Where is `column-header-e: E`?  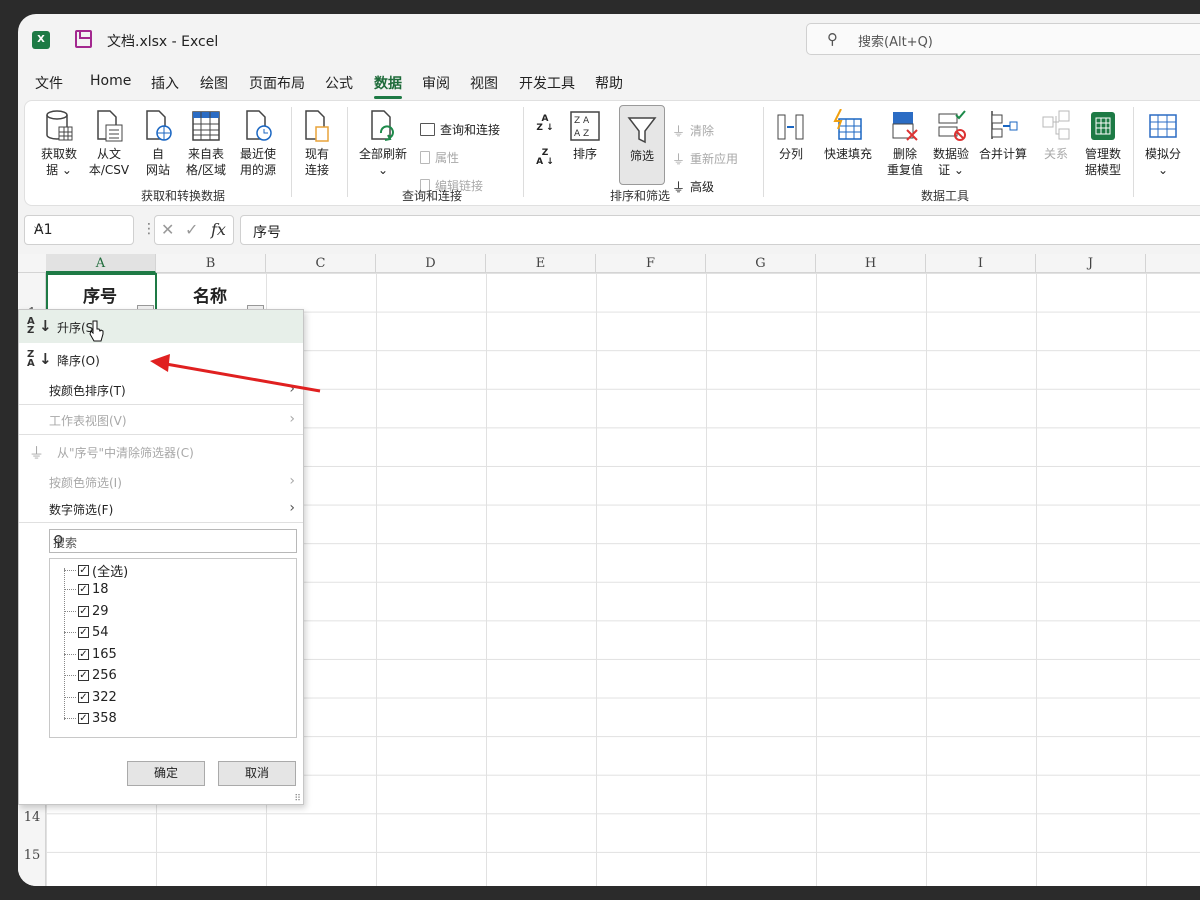
column-header-e: E is located at coordinates (541, 263).